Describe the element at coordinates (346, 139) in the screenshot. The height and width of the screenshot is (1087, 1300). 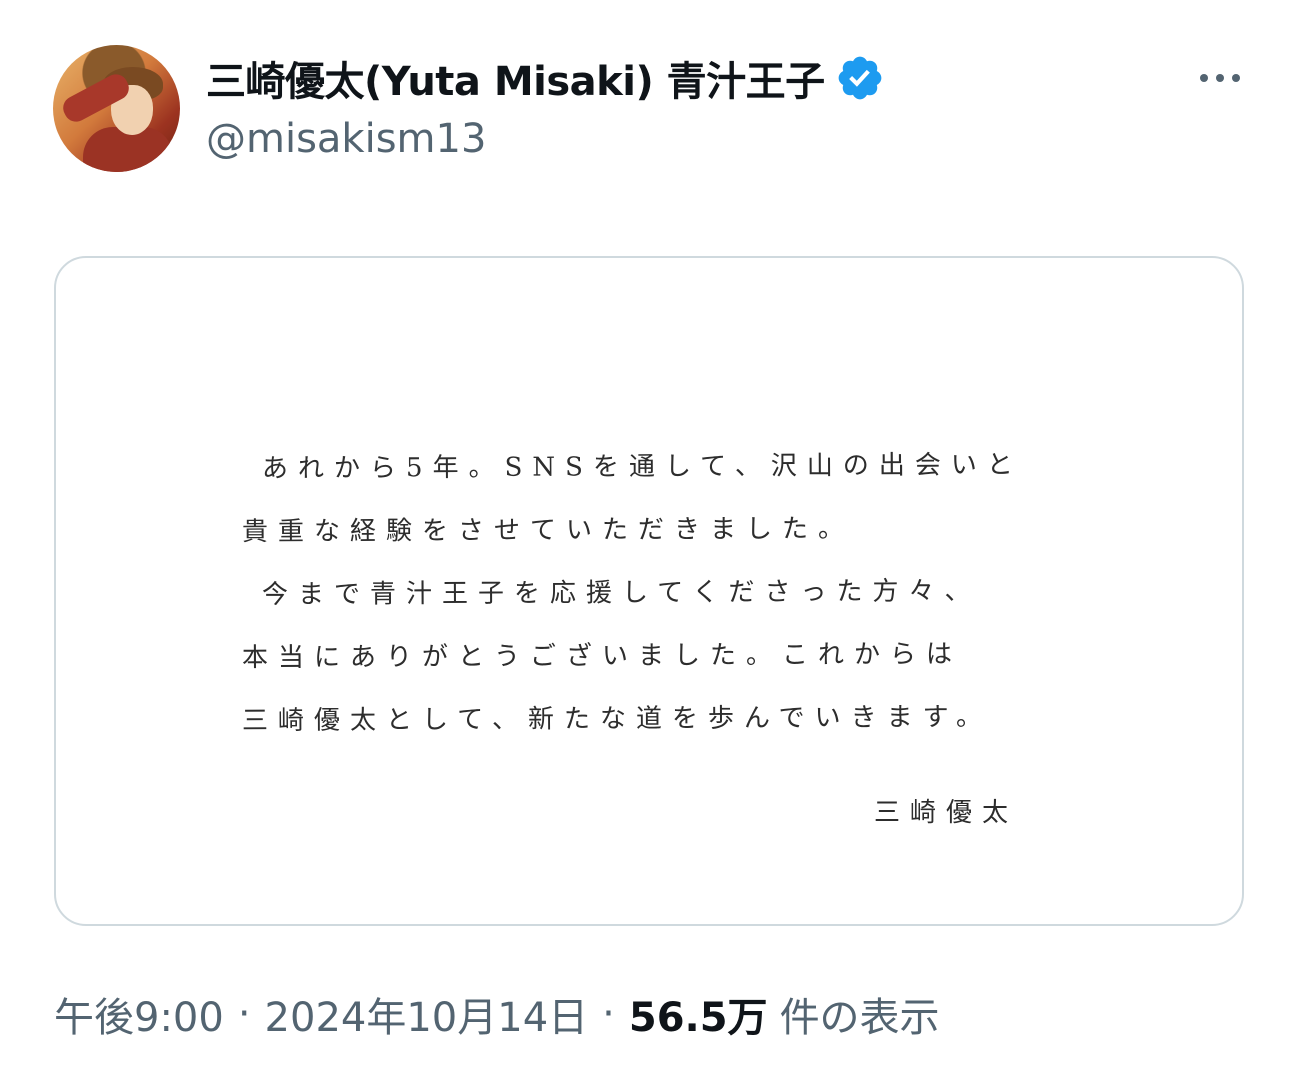
I see `author-handle: @misakism13` at that location.